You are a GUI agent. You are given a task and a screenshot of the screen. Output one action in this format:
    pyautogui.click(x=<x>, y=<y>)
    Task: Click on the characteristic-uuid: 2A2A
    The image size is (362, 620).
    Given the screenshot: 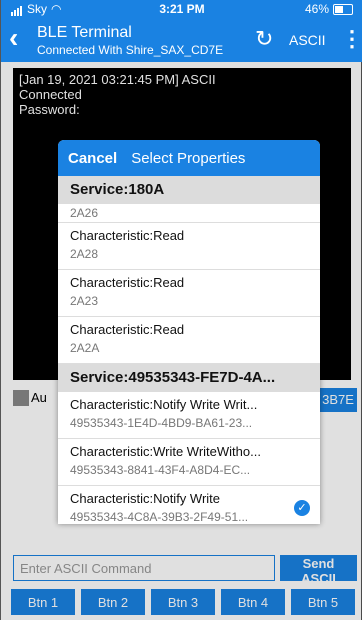 What is the action you would take?
    pyautogui.click(x=85, y=348)
    